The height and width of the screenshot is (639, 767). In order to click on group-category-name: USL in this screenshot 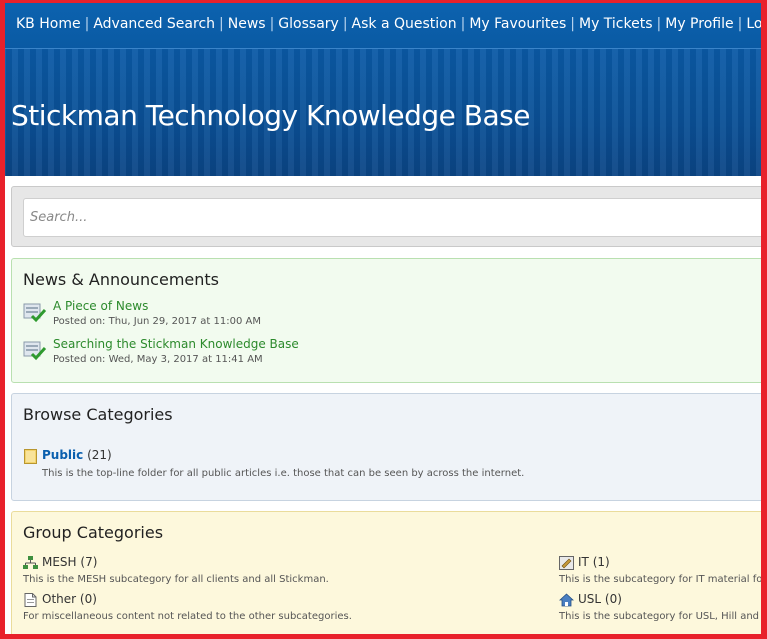, I will do `click(589, 599)`.